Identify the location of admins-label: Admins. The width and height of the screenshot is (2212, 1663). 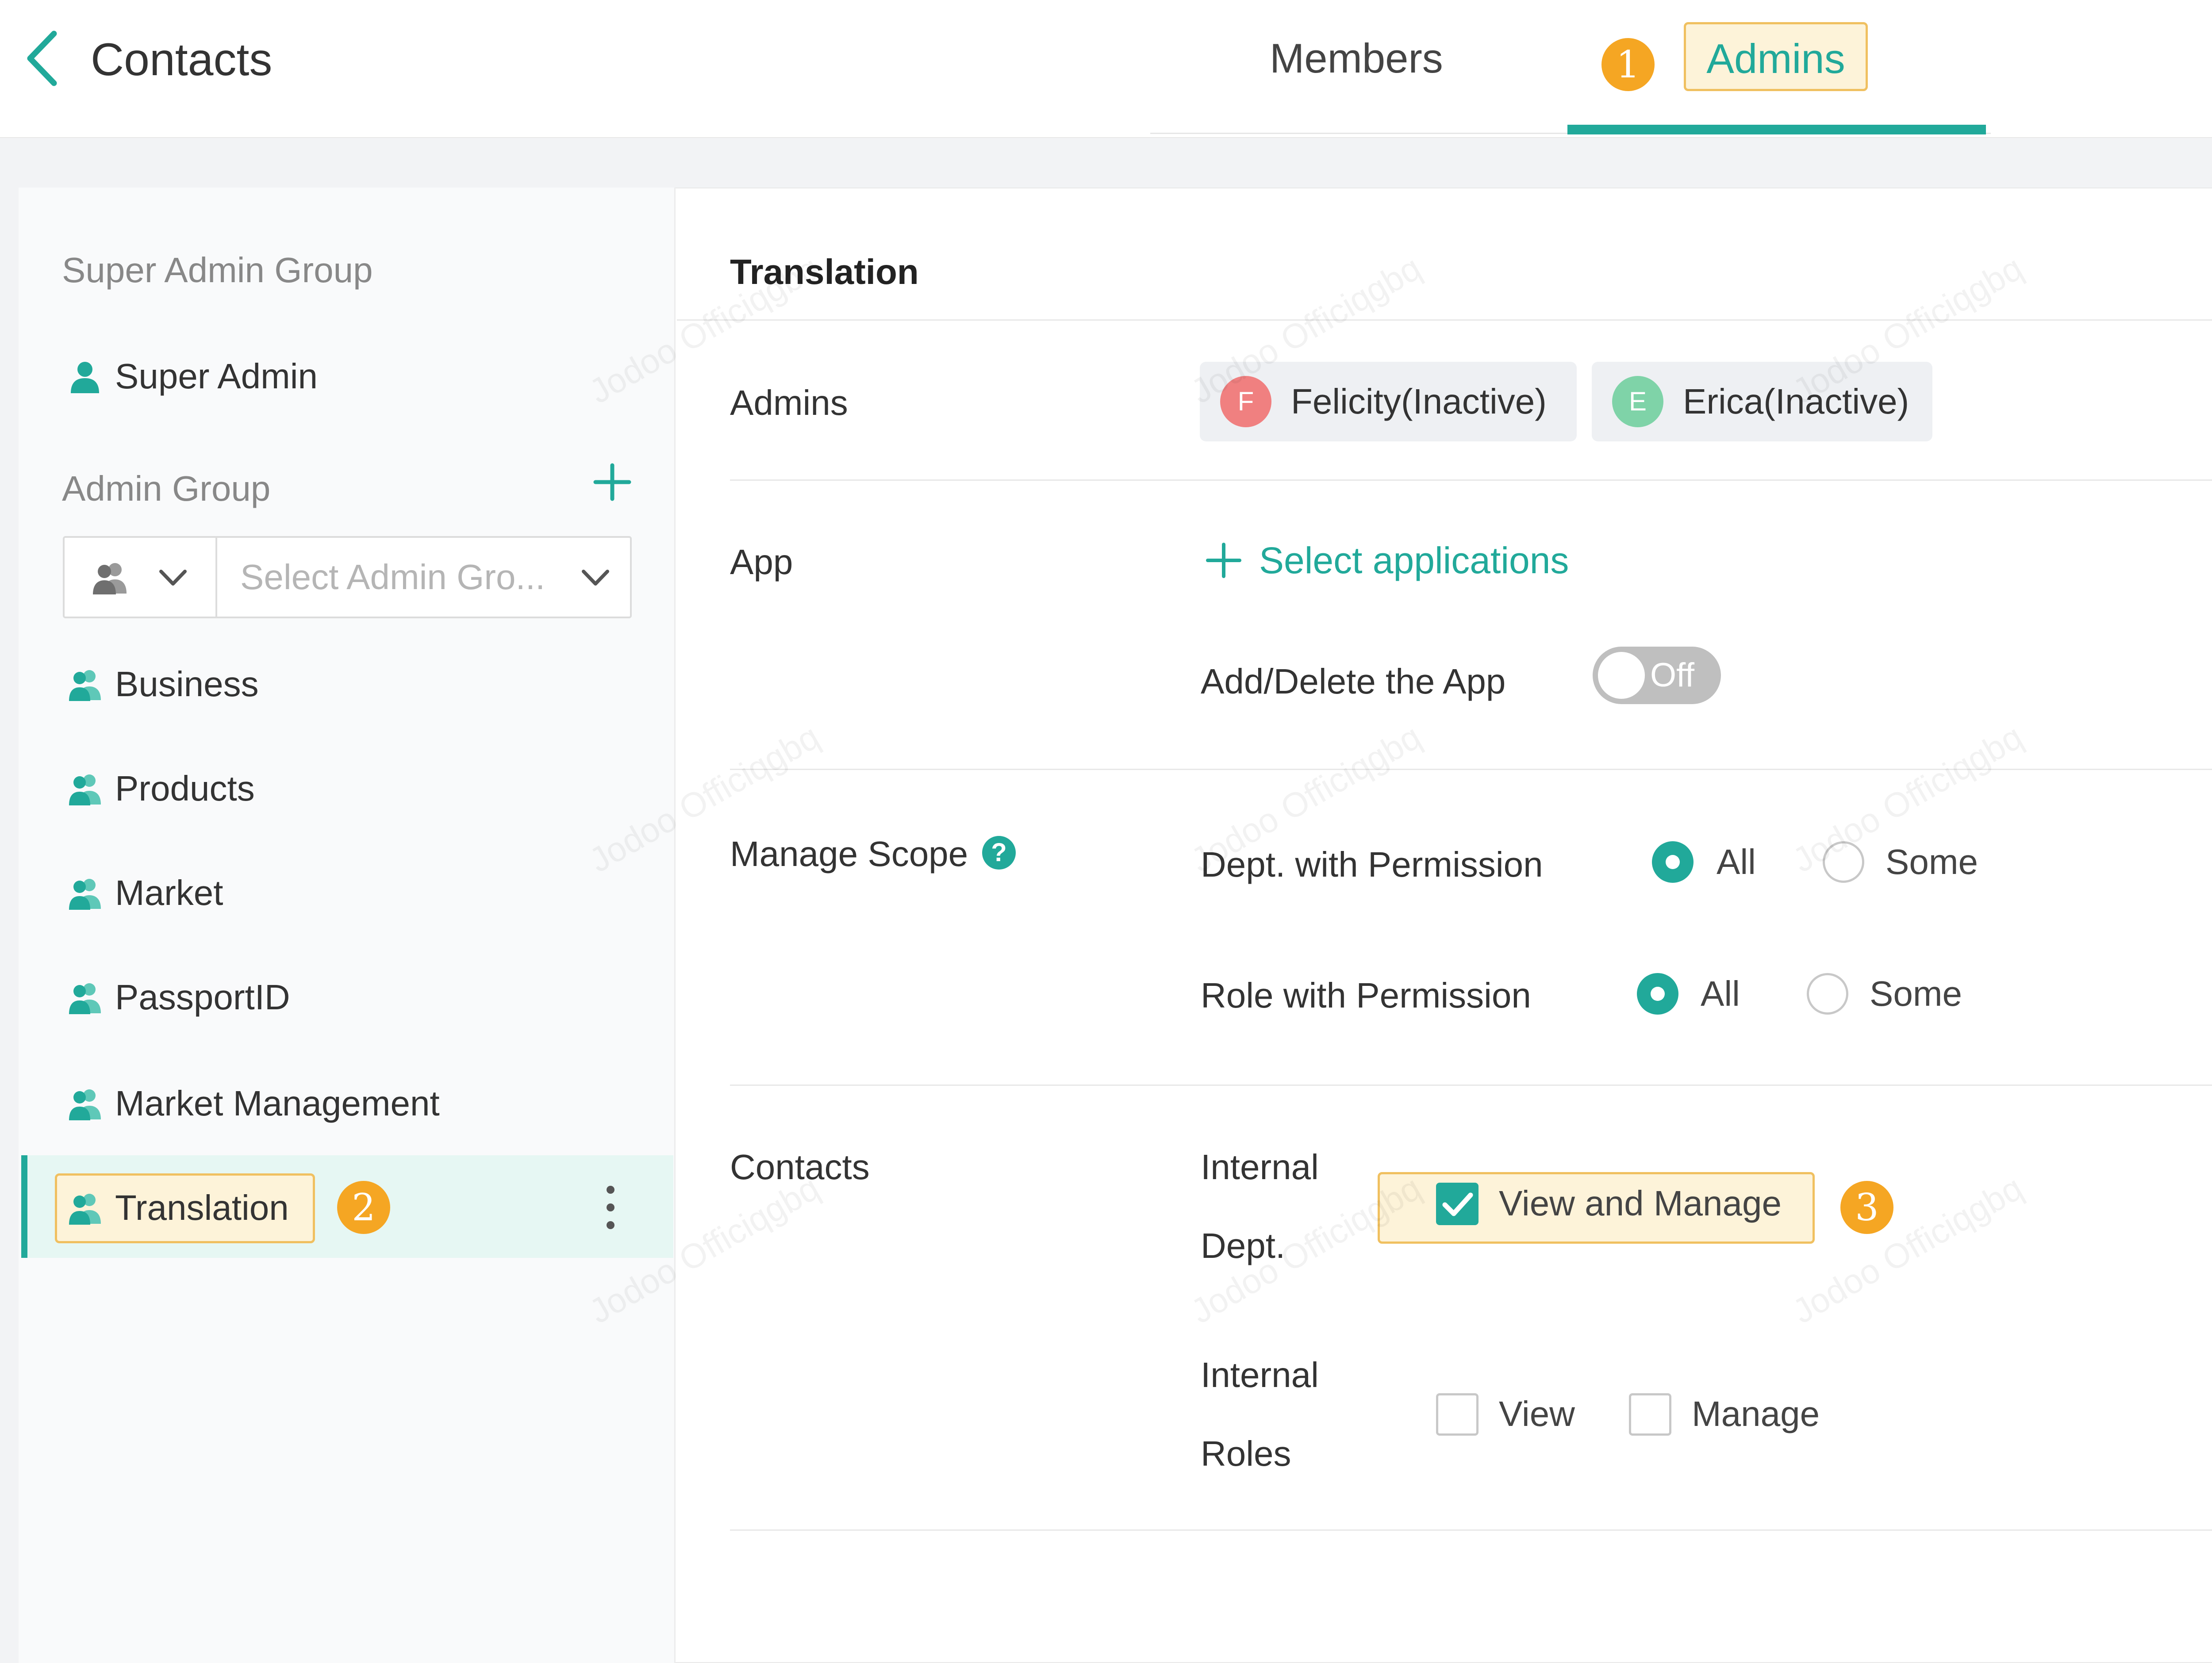
(789, 403).